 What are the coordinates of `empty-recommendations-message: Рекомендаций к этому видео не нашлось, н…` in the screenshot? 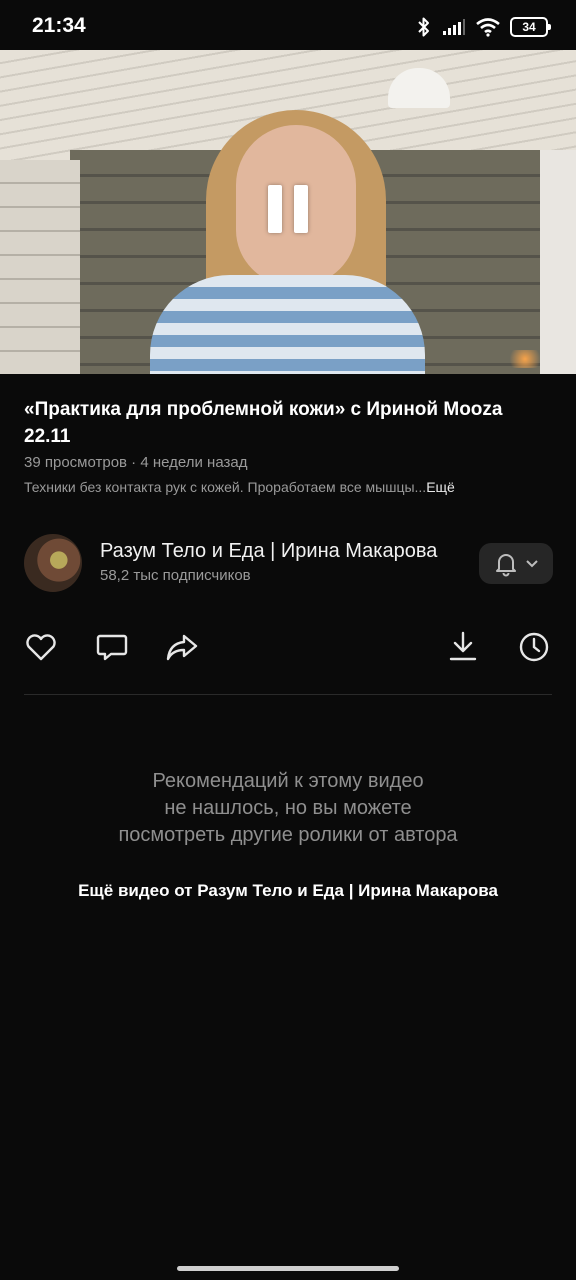 It's located at (288, 808).